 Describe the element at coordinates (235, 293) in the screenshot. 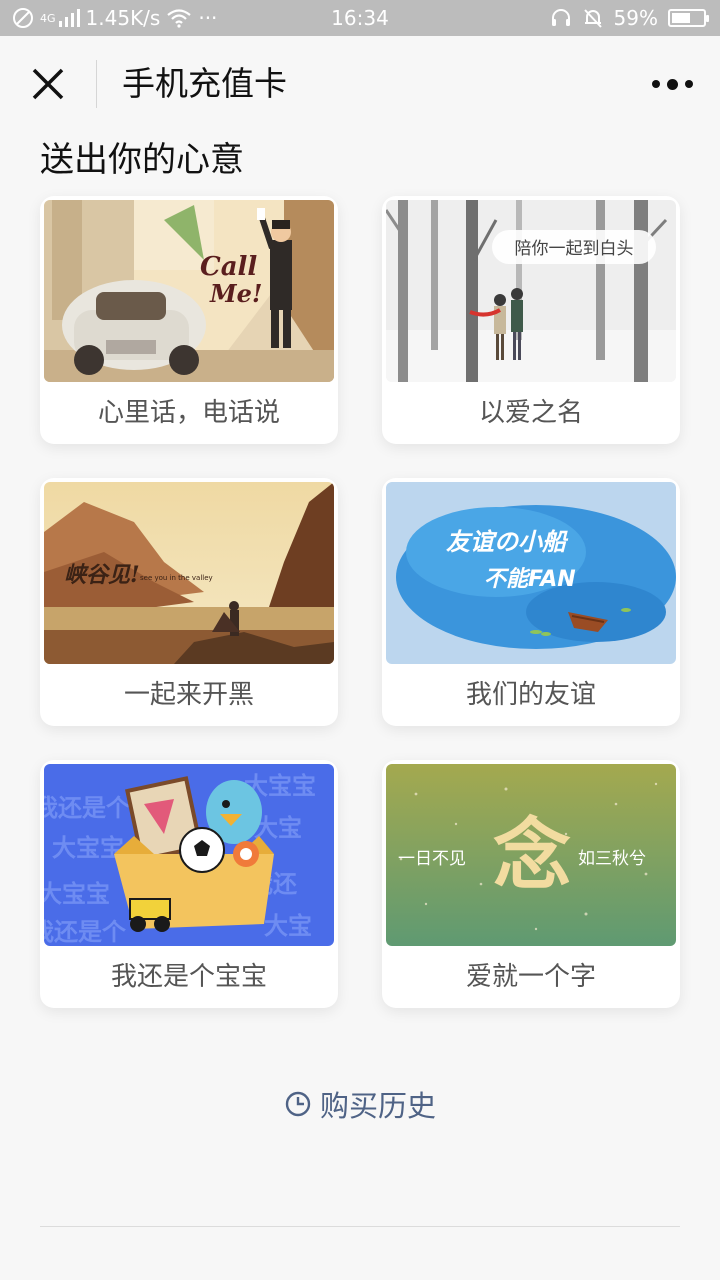

I see `svg-text: Me!` at that location.